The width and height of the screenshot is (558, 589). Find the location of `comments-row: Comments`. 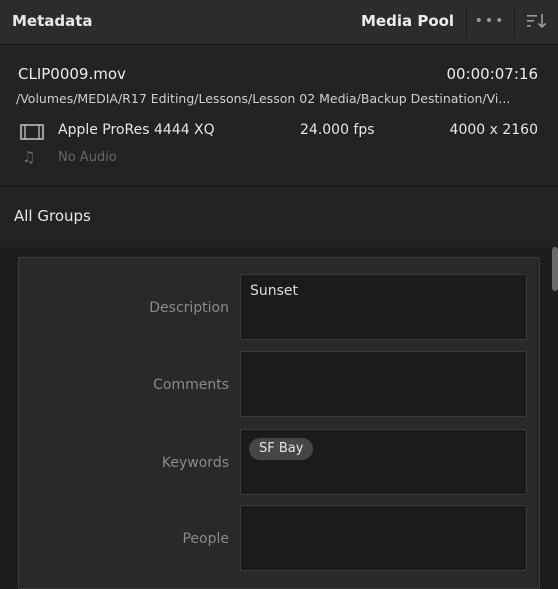

comments-row: Comments is located at coordinates (279, 384).